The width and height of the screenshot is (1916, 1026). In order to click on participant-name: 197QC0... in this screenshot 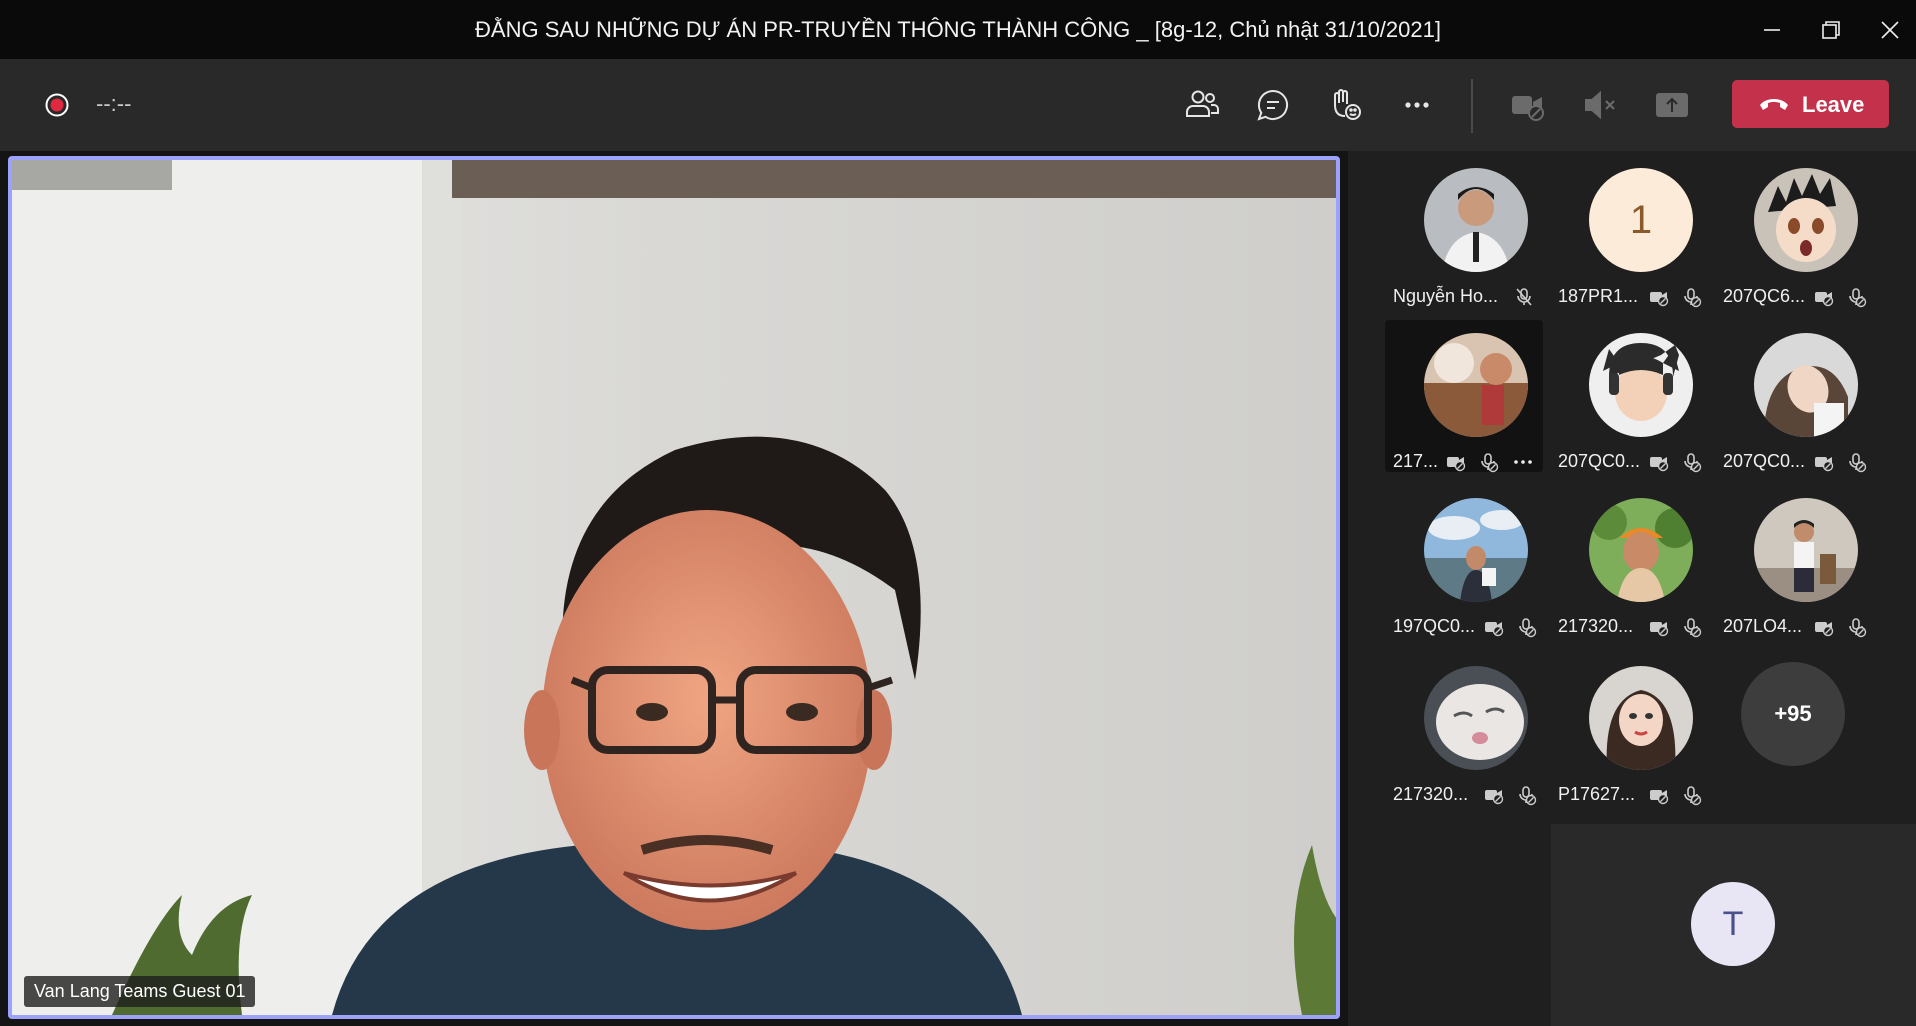, I will do `click(1434, 626)`.